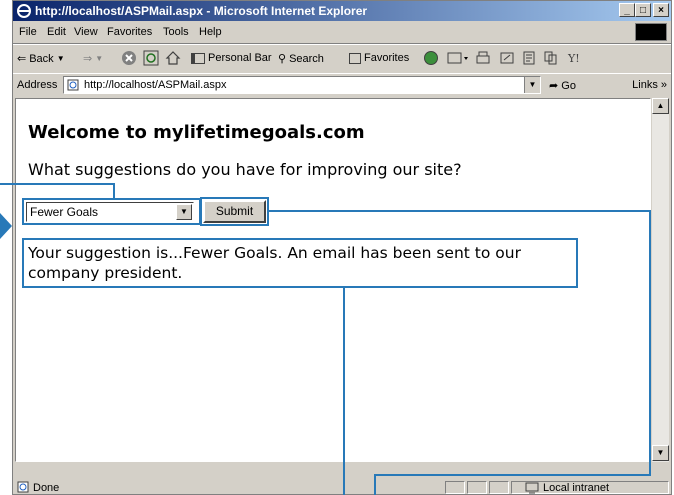  What do you see at coordinates (458, 58) in the screenshot?
I see `mail-icon` at bounding box center [458, 58].